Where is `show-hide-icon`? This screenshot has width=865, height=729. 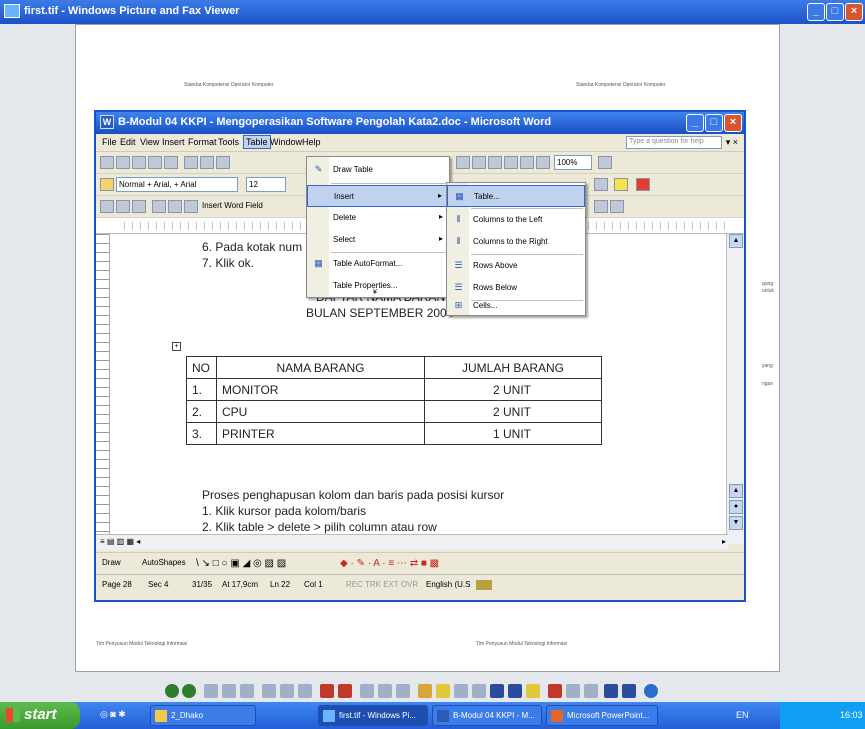
show-hide-icon is located at coordinates (543, 162).